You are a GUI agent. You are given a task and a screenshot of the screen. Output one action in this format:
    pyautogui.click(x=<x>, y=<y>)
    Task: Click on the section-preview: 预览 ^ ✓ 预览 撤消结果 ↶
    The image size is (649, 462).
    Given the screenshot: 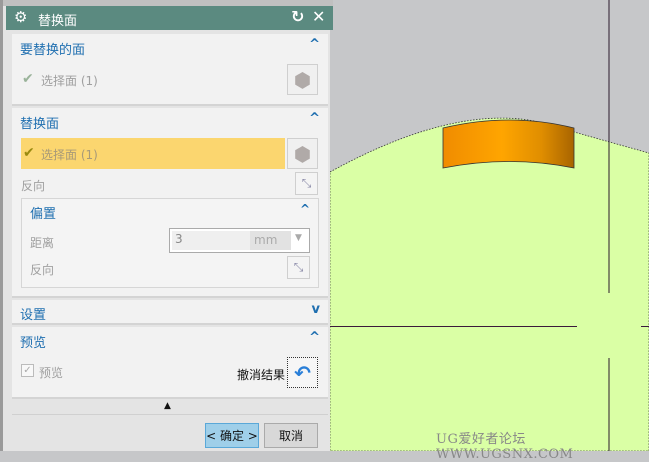 What is the action you would take?
    pyautogui.click(x=170, y=363)
    